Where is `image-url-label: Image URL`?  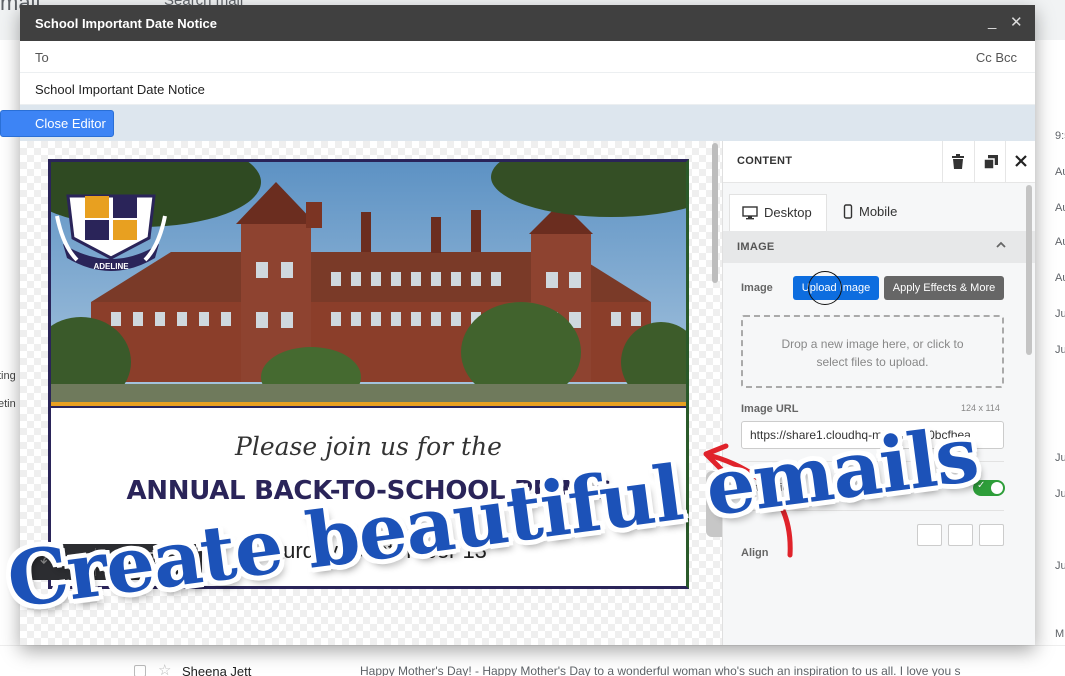
image-url-label: Image URL is located at coordinates (770, 409).